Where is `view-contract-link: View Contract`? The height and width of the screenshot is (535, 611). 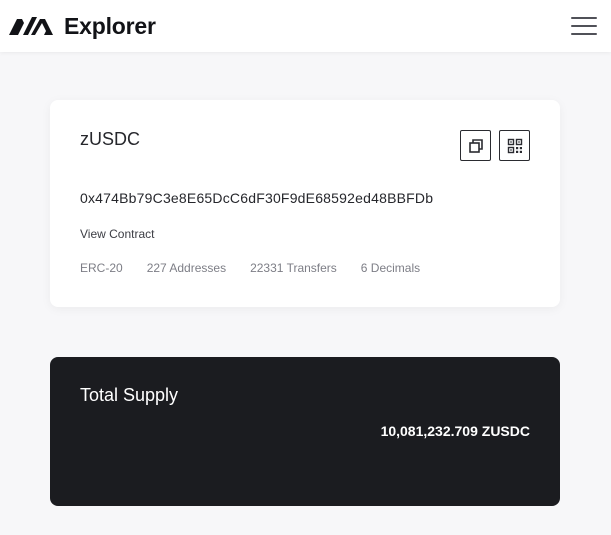
view-contract-link: View Contract is located at coordinates (117, 234).